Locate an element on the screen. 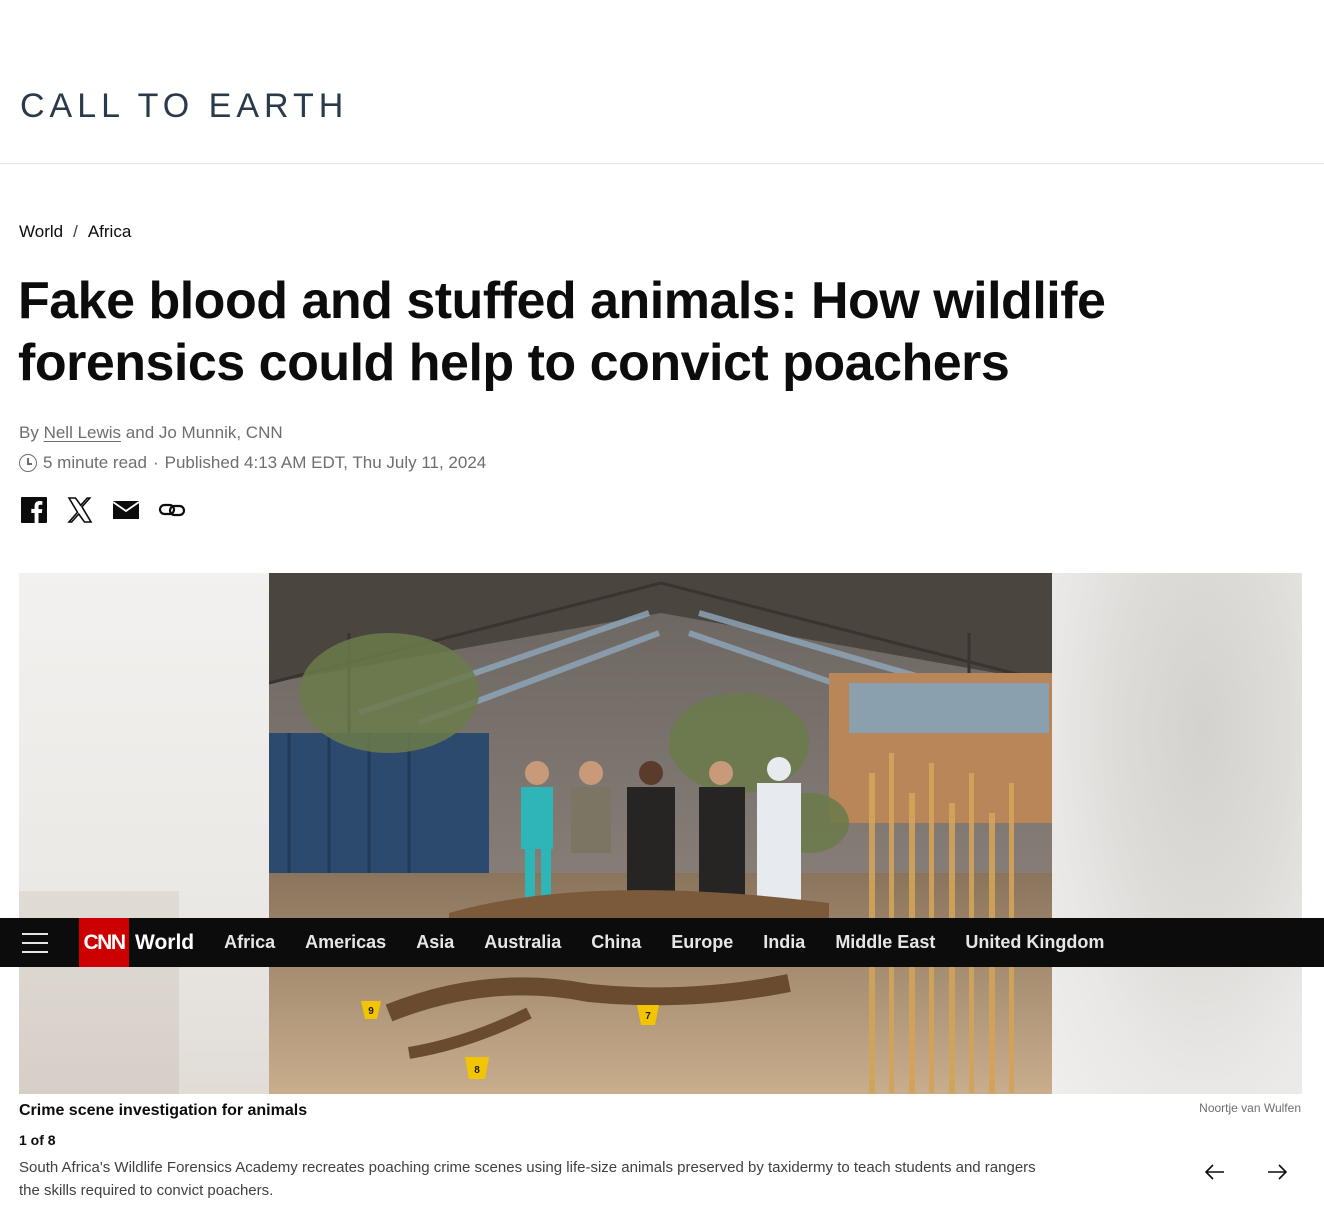 This screenshot has height=1216, width=1324. nav-link-middle-east: Middle East is located at coordinates (885, 942).